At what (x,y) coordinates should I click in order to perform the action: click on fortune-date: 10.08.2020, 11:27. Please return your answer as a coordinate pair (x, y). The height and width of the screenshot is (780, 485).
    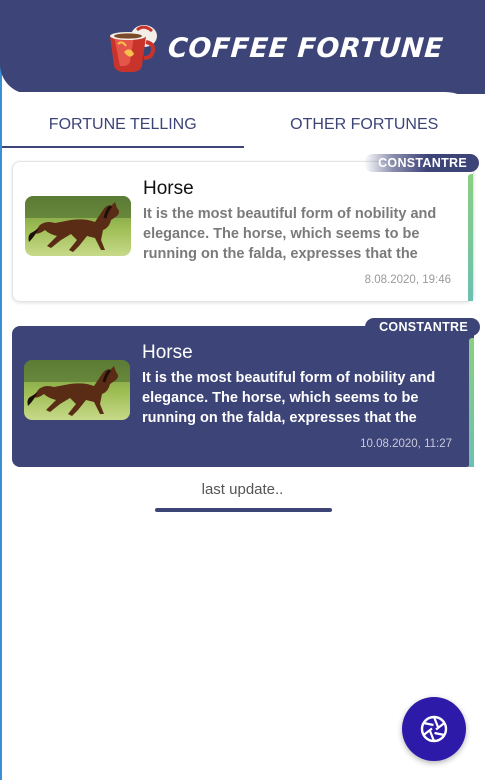
    Looking at the image, I should click on (406, 444).